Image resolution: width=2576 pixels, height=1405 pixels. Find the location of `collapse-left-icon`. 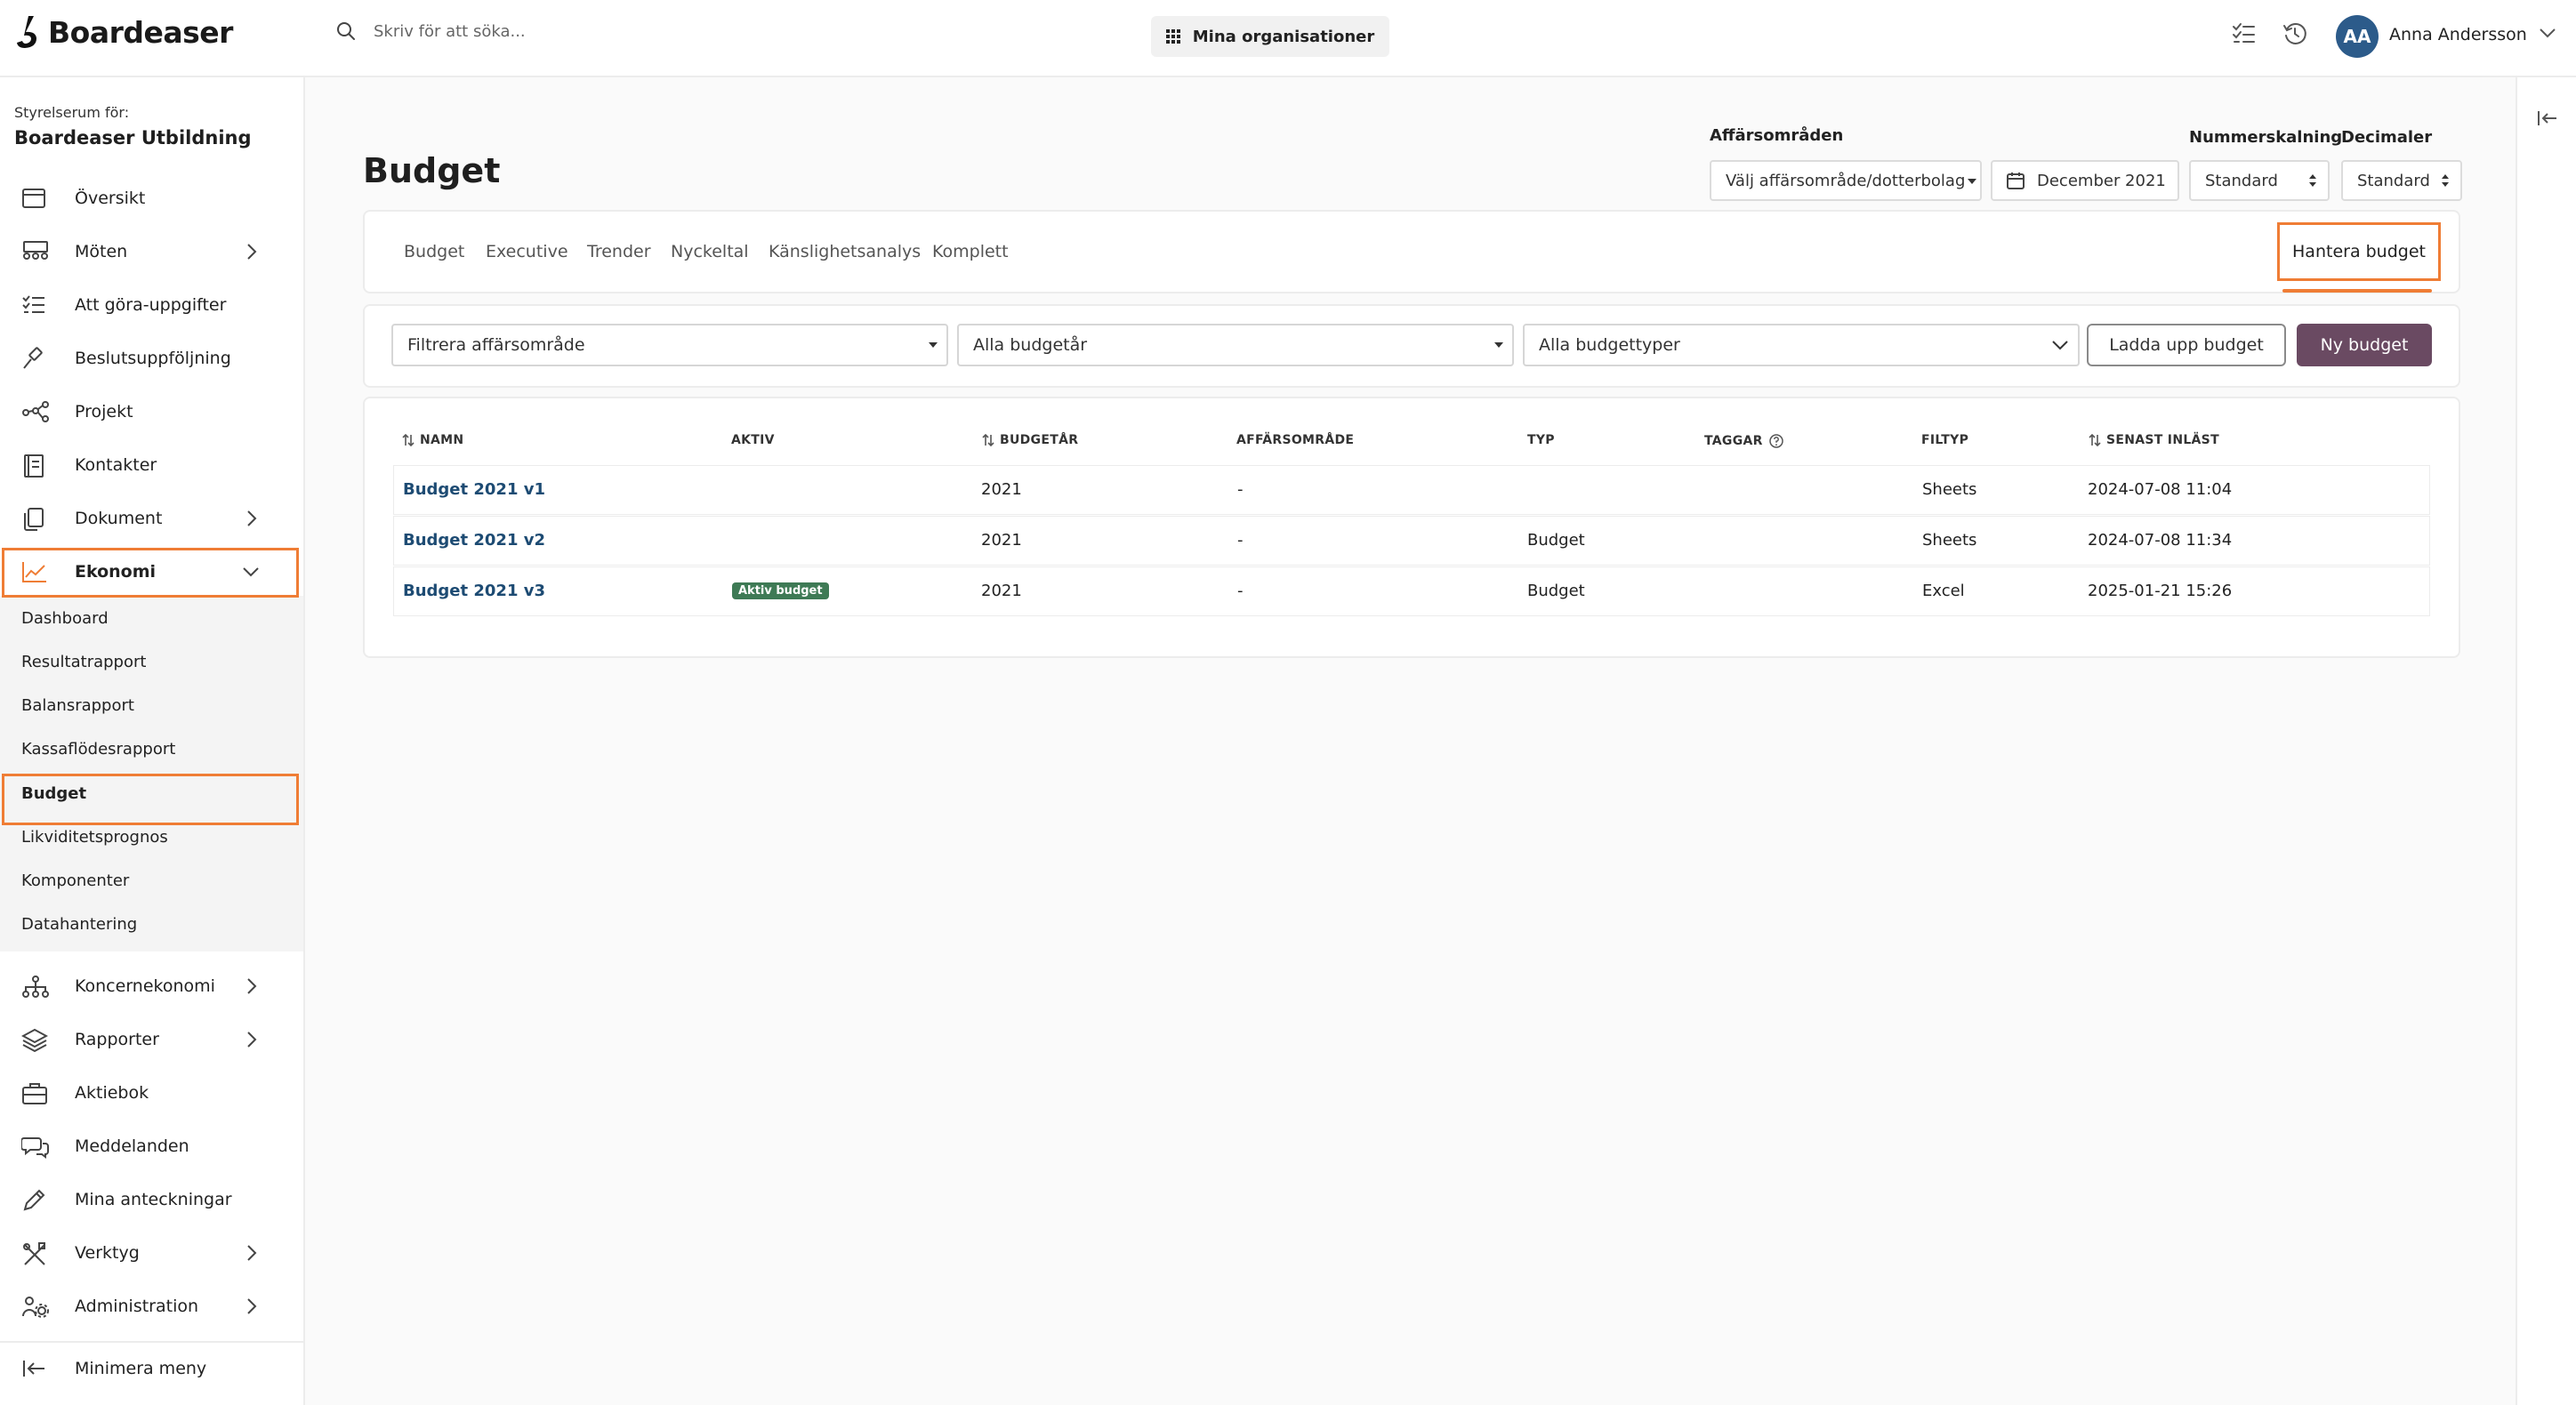

collapse-left-icon is located at coordinates (33, 1368).